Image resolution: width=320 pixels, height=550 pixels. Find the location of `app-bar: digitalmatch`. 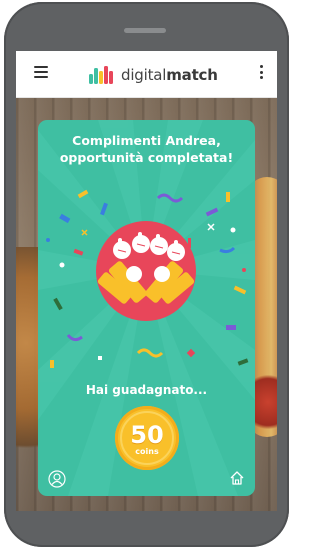

app-bar: digitalmatch is located at coordinates (146, 74).